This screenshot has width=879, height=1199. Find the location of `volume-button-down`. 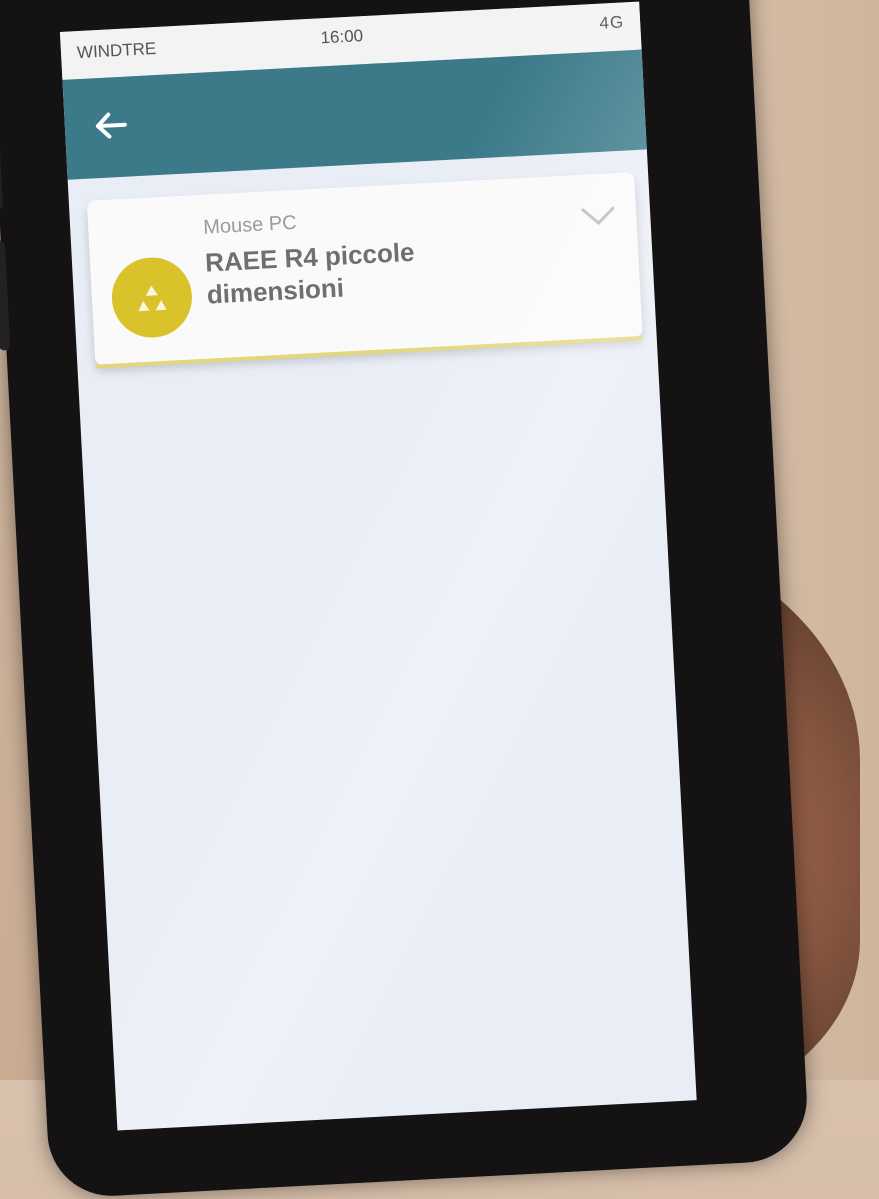

volume-button-down is located at coordinates (5, 295).